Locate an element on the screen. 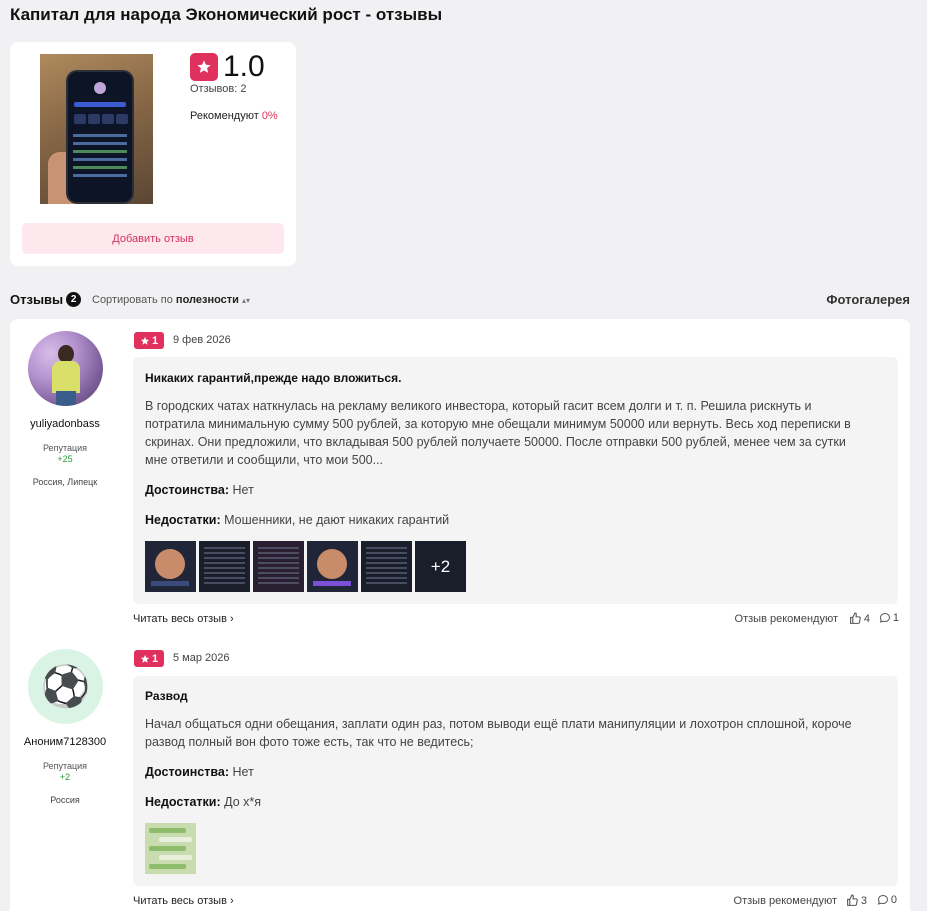 The height and width of the screenshot is (911, 927). likes-count: 4 is located at coordinates (866, 618).